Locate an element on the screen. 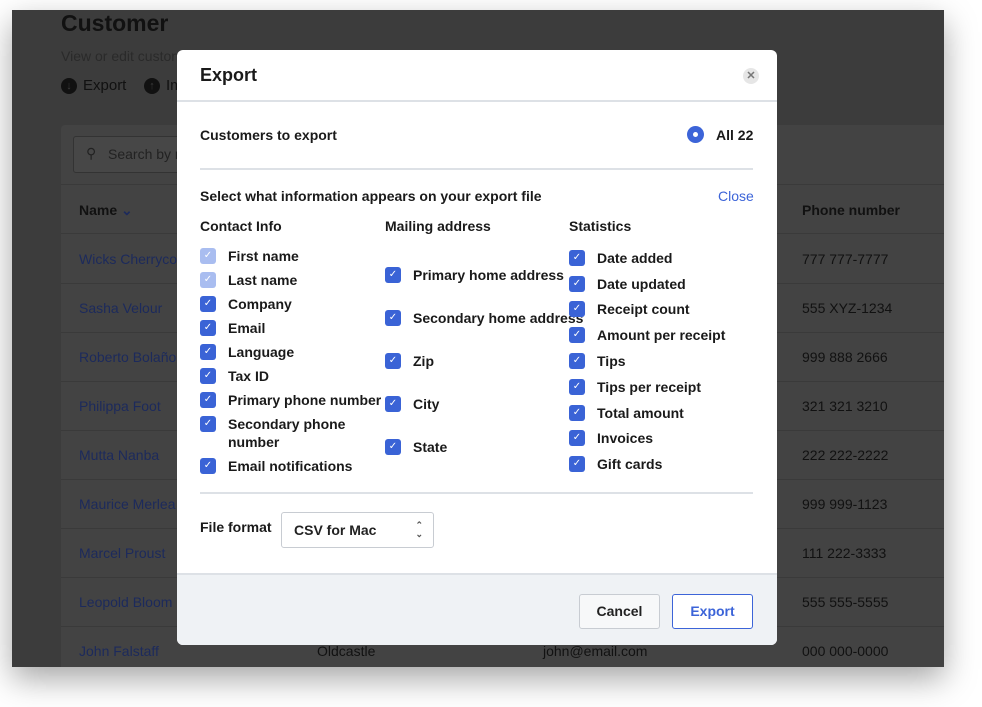 Image resolution: width=982 pixels, height=707 pixels. checkbox-label: Email notifications is located at coordinates (290, 466).